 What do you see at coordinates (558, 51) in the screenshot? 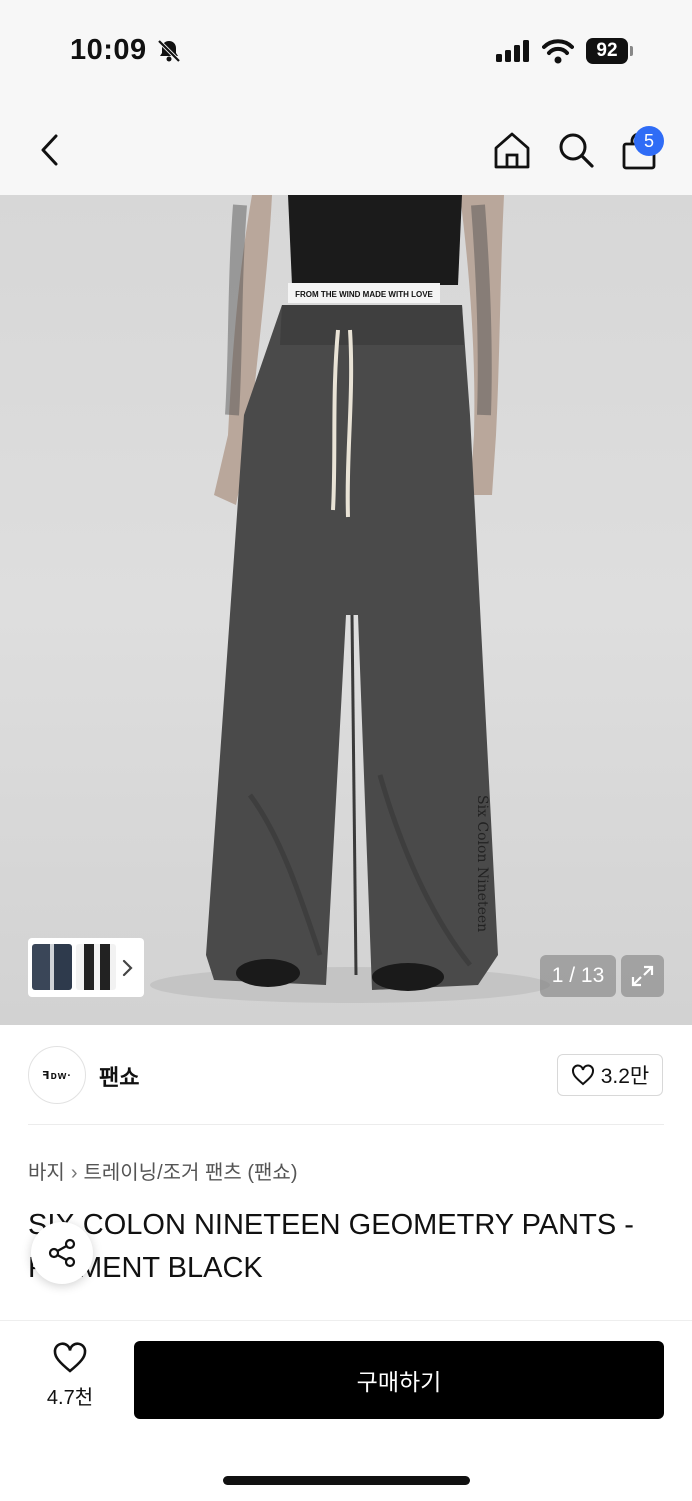
I see `wifi-icon` at bounding box center [558, 51].